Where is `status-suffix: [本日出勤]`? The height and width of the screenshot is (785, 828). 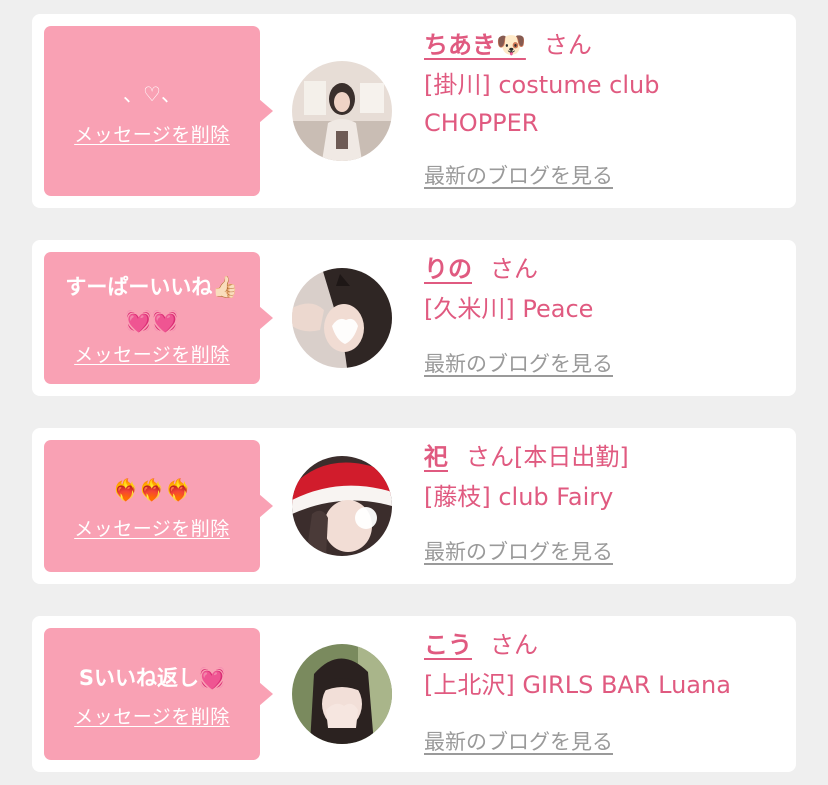 status-suffix: [本日出勤] is located at coordinates (571, 457).